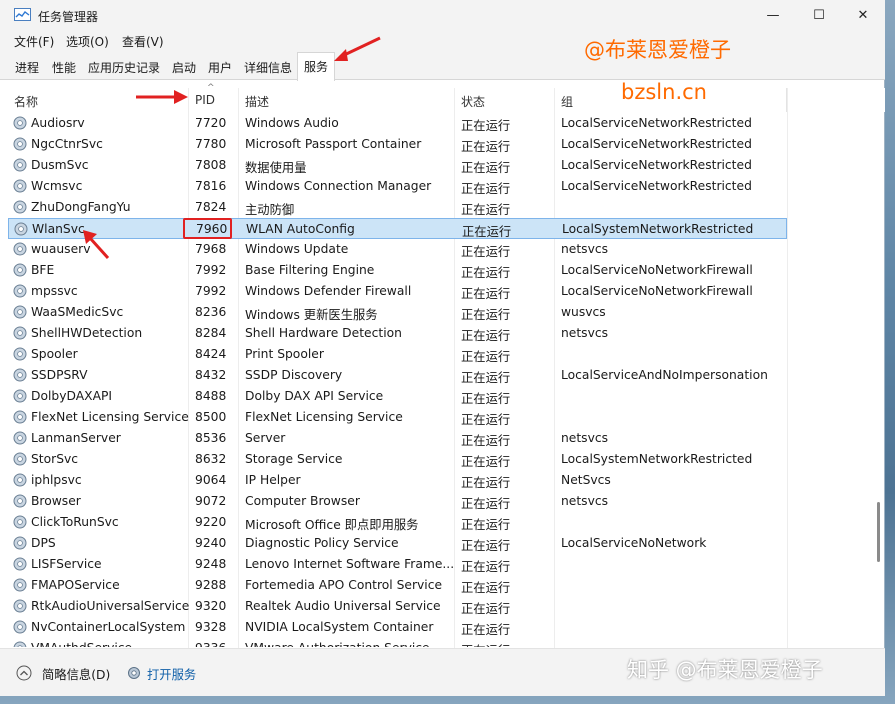  What do you see at coordinates (284, 354) in the screenshot?
I see `service-description: Print Spooler` at bounding box center [284, 354].